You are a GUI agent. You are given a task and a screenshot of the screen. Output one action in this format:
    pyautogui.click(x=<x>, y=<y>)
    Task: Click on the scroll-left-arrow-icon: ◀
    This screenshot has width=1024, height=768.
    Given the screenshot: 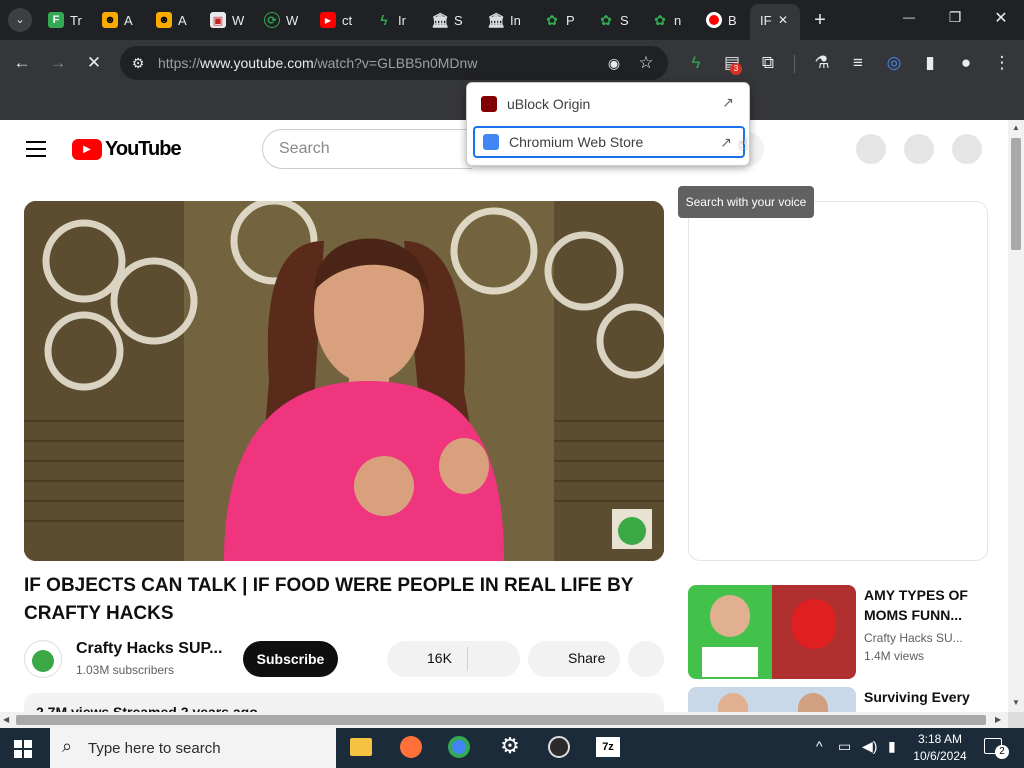 What is the action you would take?
    pyautogui.click(x=6, y=719)
    